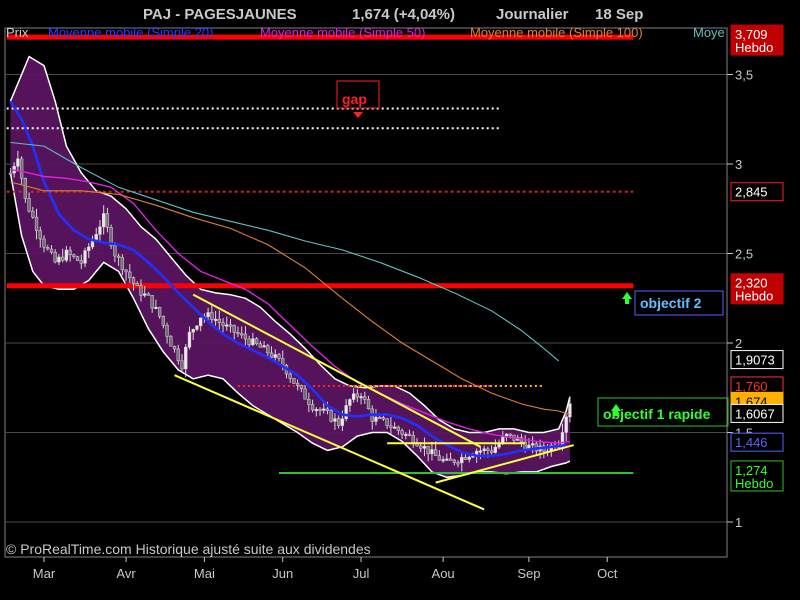  I want to click on price-tag: 2,320Hebdo, so click(757, 289).